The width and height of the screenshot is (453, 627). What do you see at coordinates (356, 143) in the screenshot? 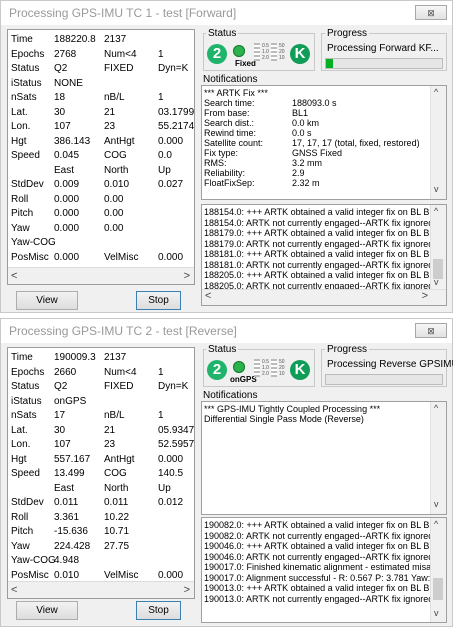
I see `notification-field-value: 17, 17, 17 (total, fixed, restored)` at bounding box center [356, 143].